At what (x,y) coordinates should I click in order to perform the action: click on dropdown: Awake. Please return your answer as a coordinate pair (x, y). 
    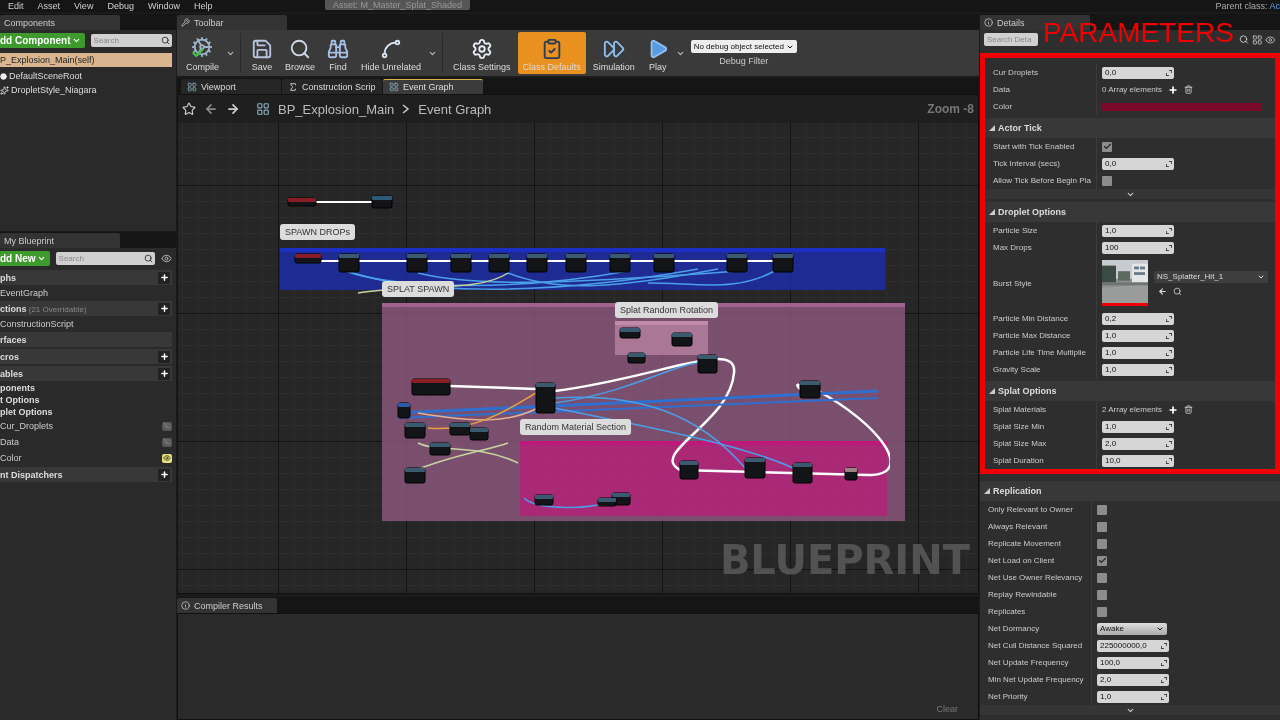
    Looking at the image, I should click on (1132, 628).